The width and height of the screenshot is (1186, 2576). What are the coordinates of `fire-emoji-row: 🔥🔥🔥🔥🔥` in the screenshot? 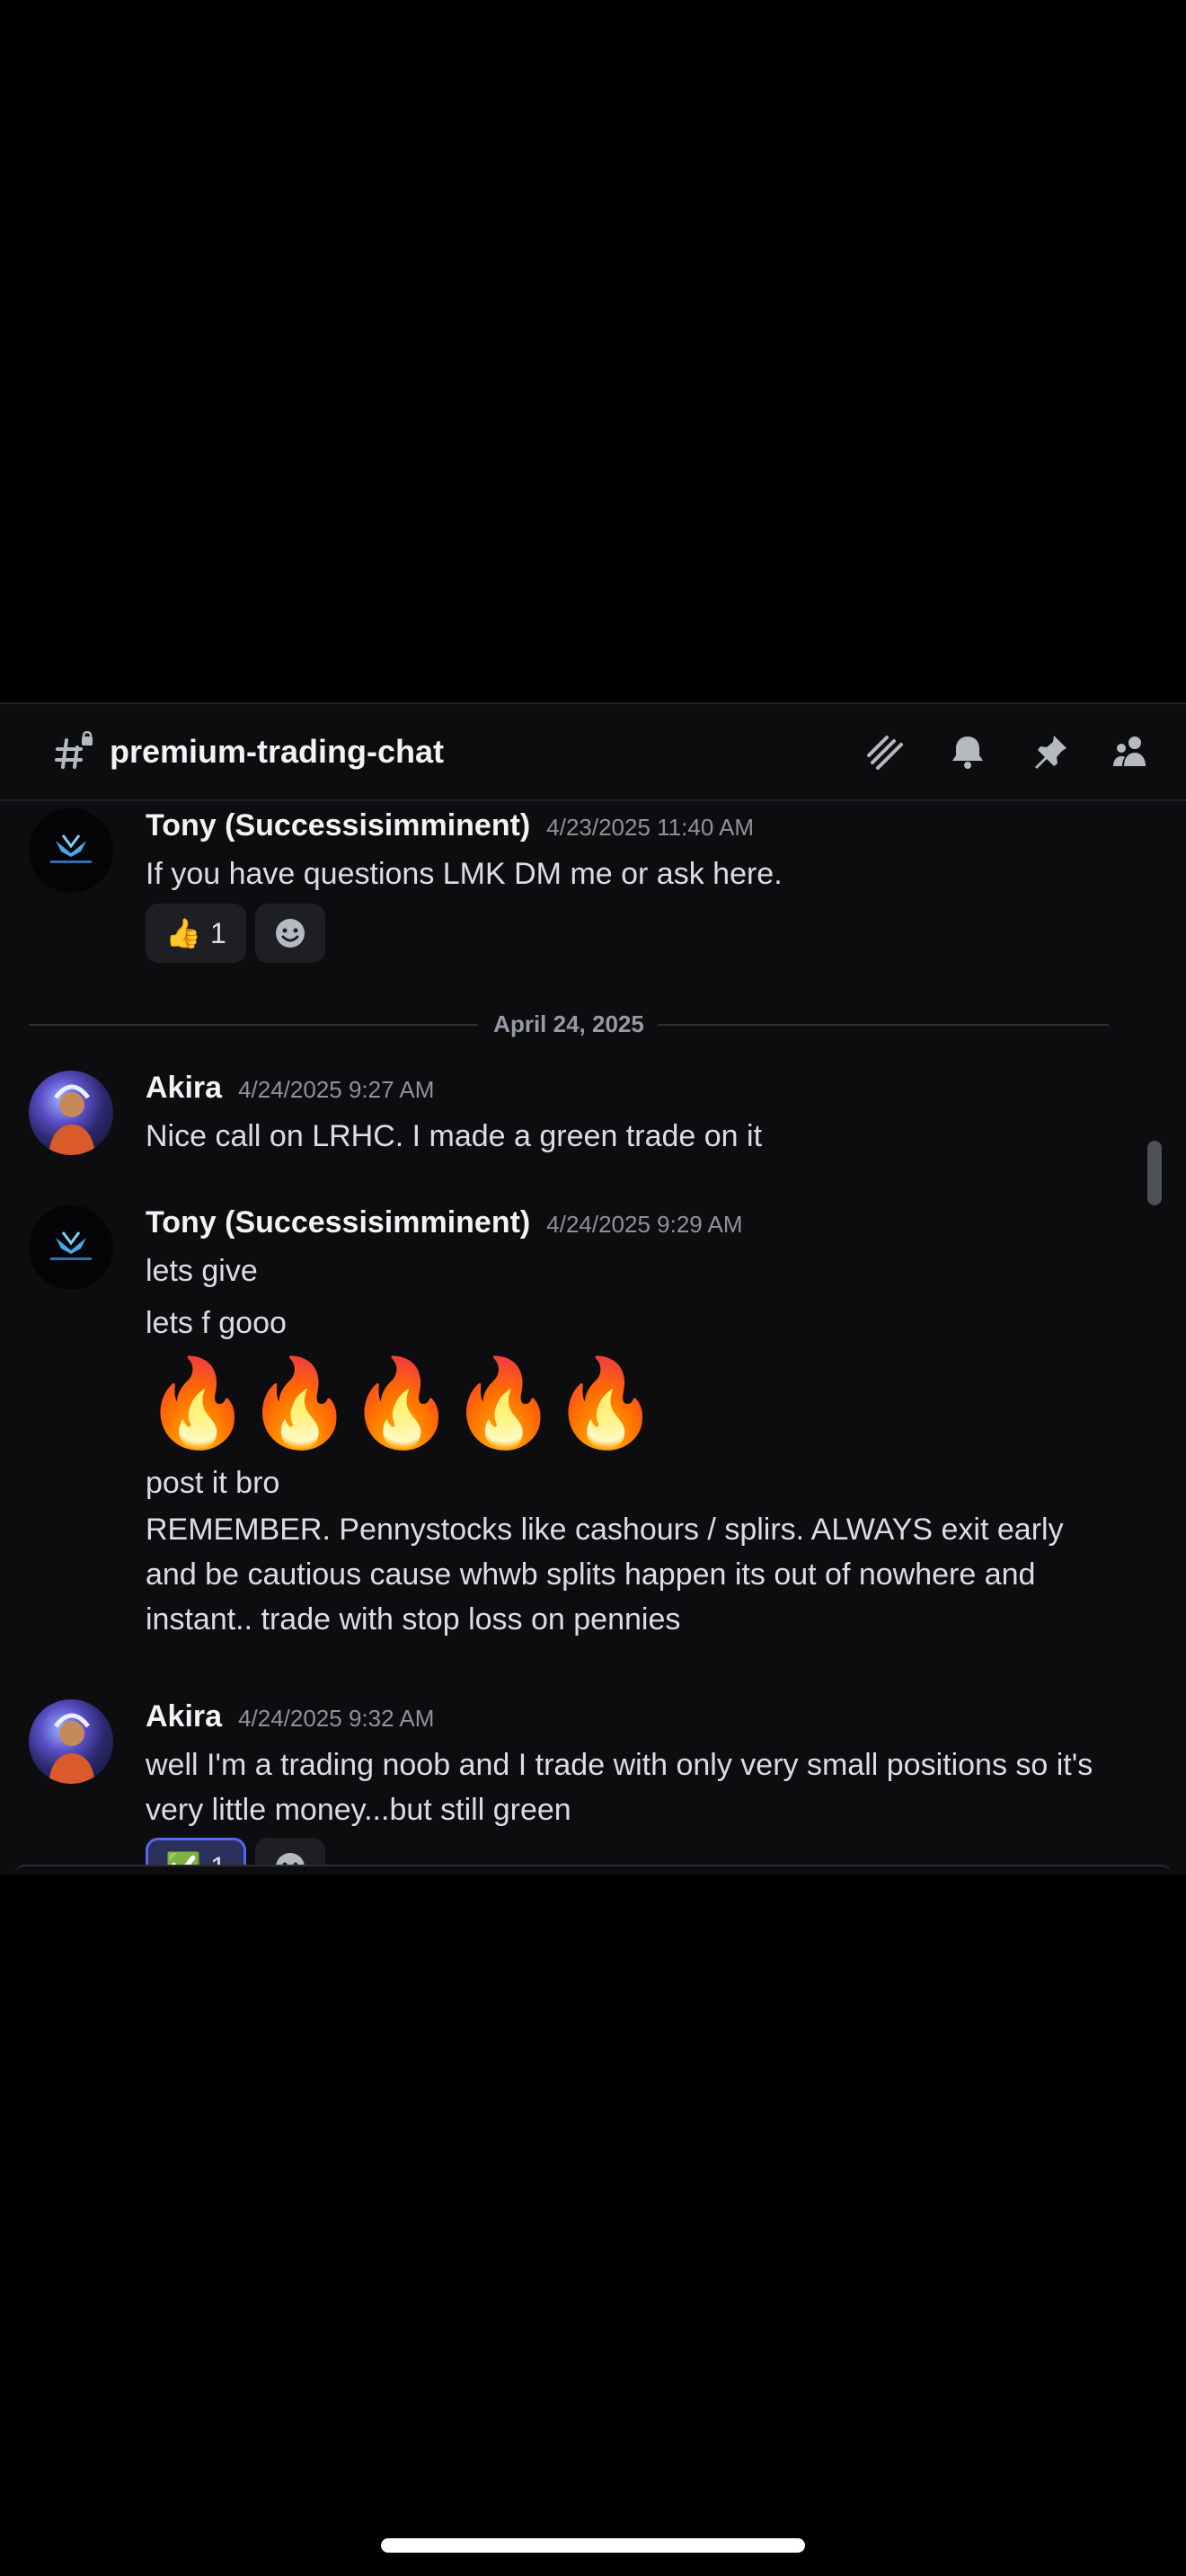 It's located at (401, 1403).